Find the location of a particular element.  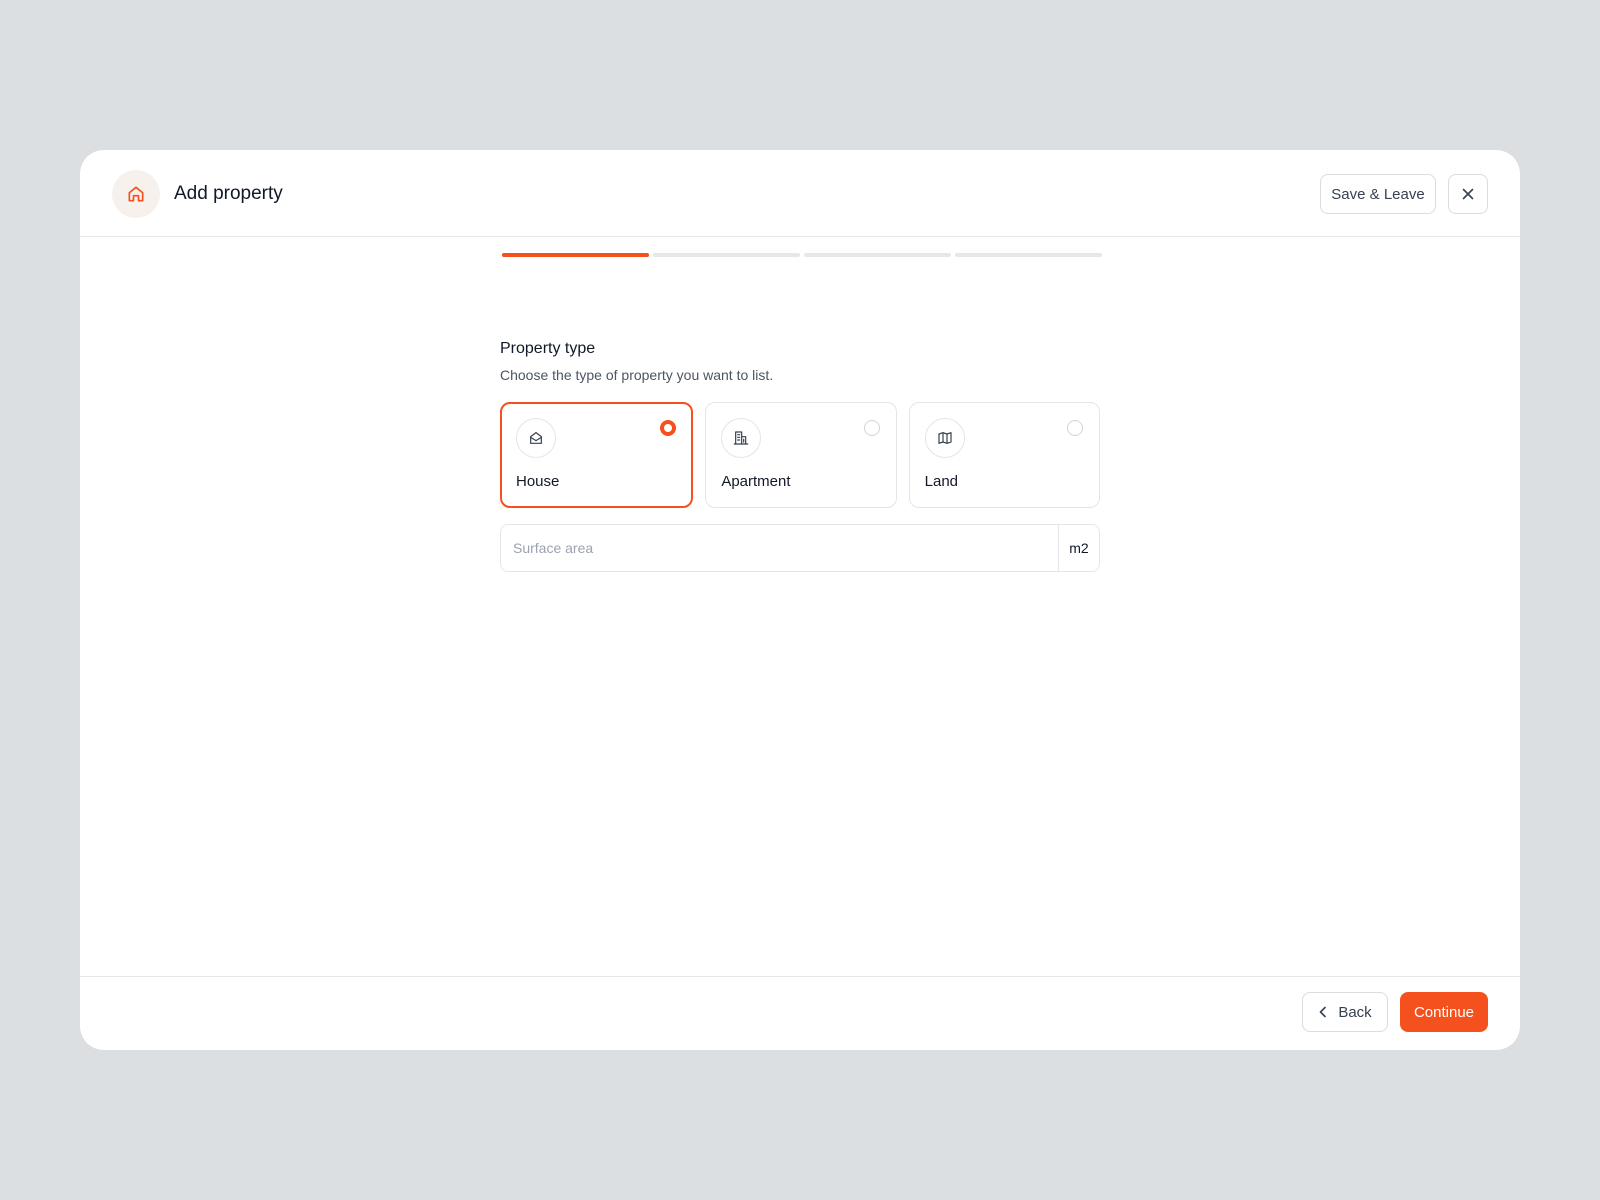

close-button is located at coordinates (1468, 194).